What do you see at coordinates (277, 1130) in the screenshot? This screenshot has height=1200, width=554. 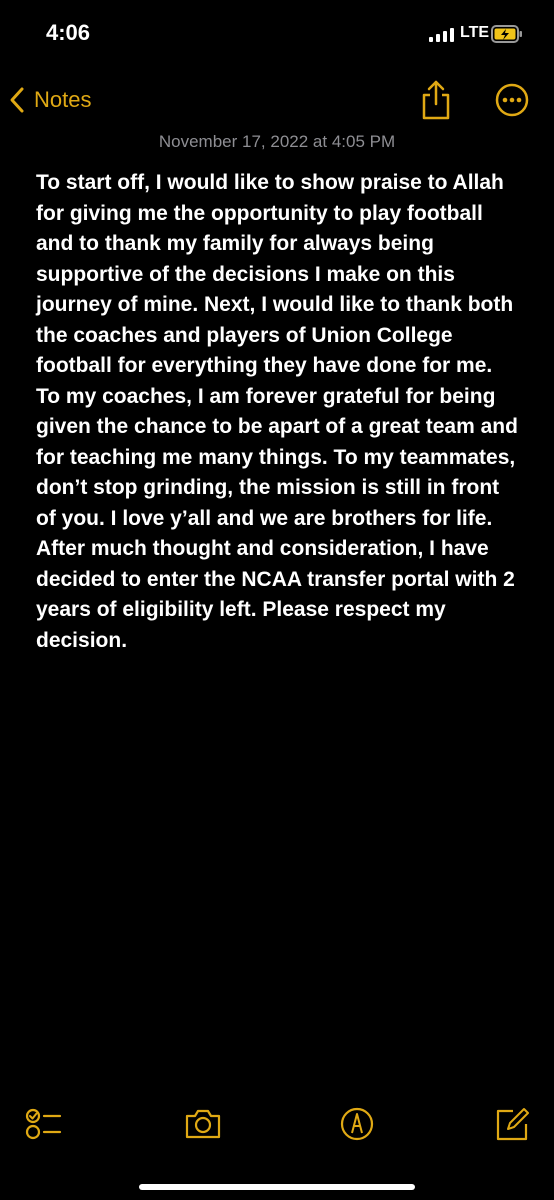 I see `bottom-toolbar` at bounding box center [277, 1130].